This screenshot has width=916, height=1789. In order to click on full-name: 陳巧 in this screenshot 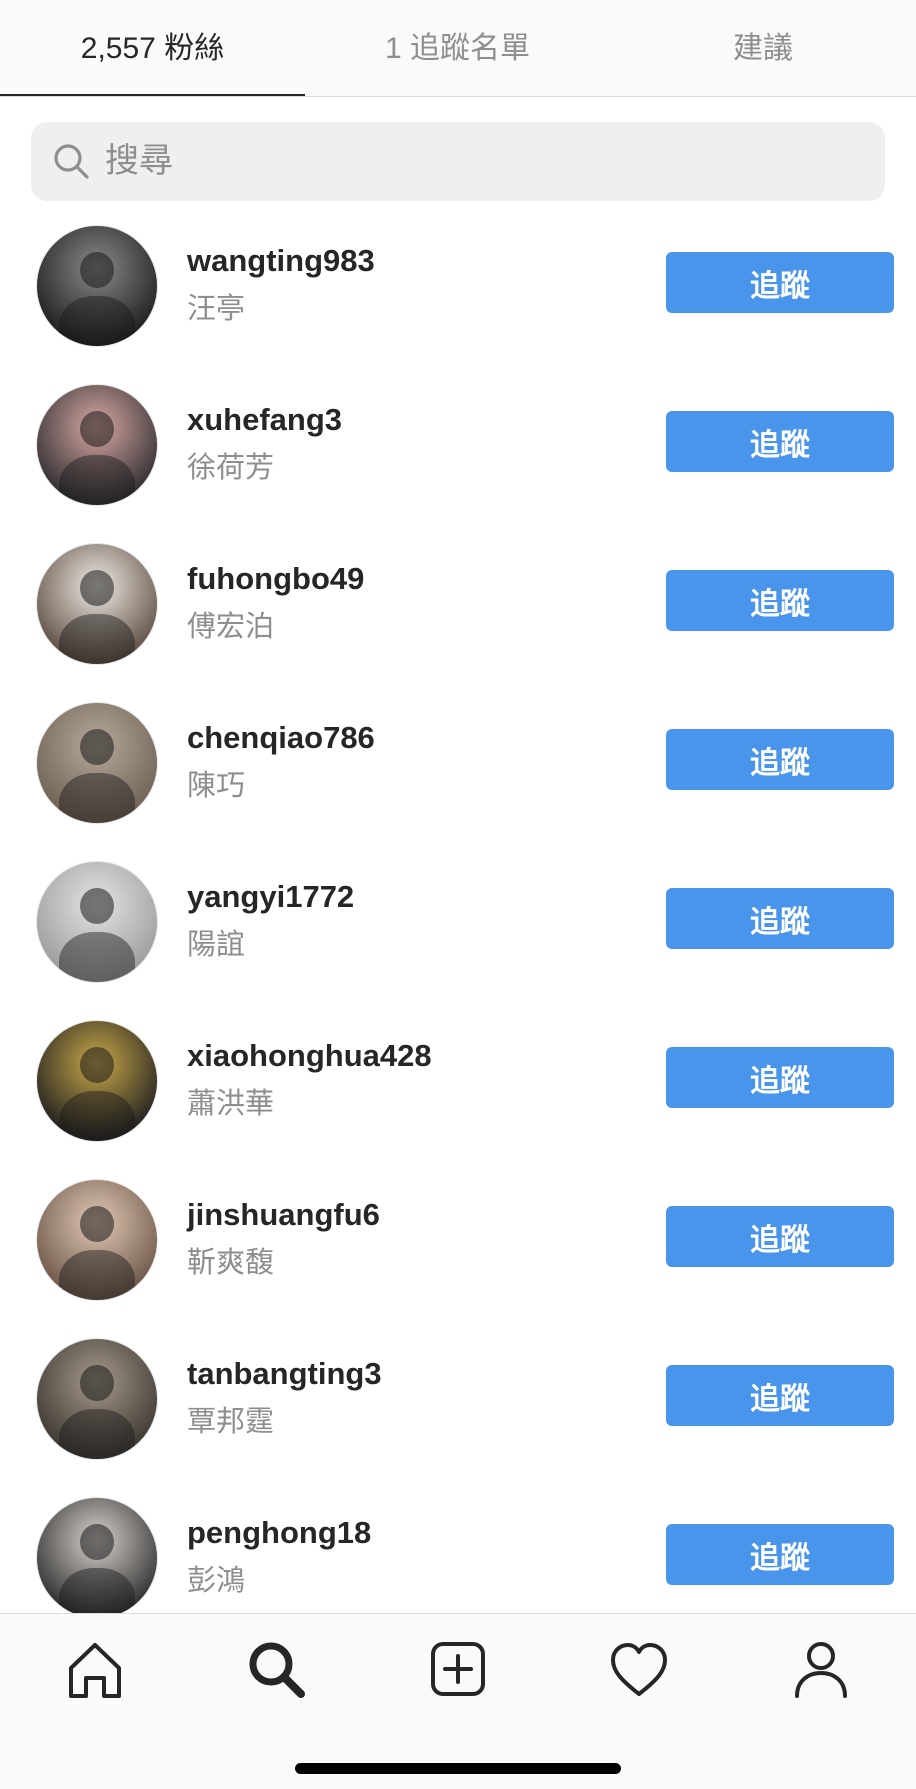, I will do `click(216, 786)`.